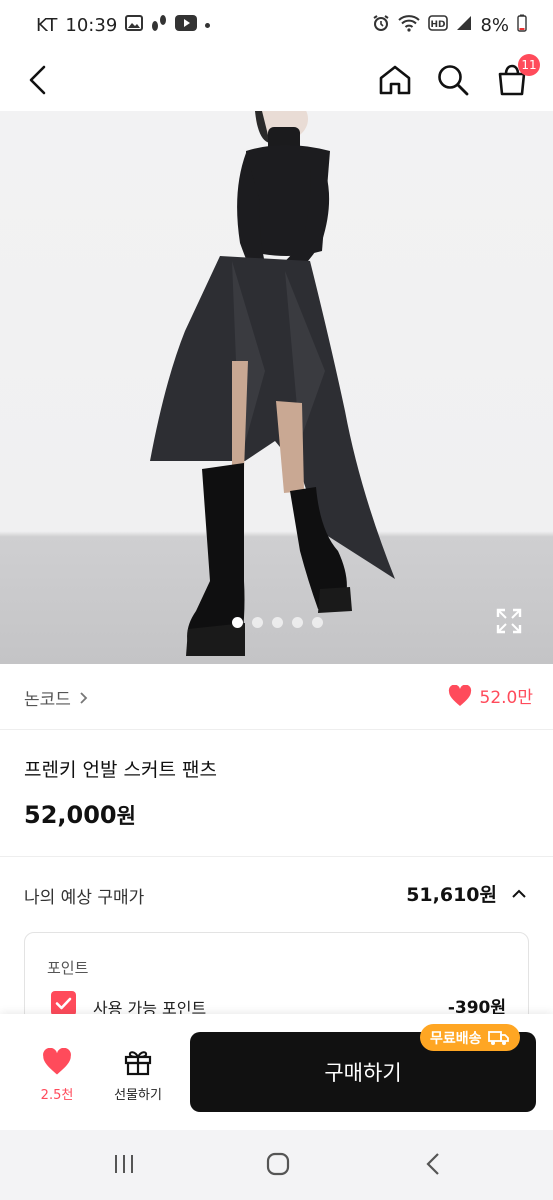 The image size is (553, 1200). I want to click on gallery-notification-icon, so click(134, 25).